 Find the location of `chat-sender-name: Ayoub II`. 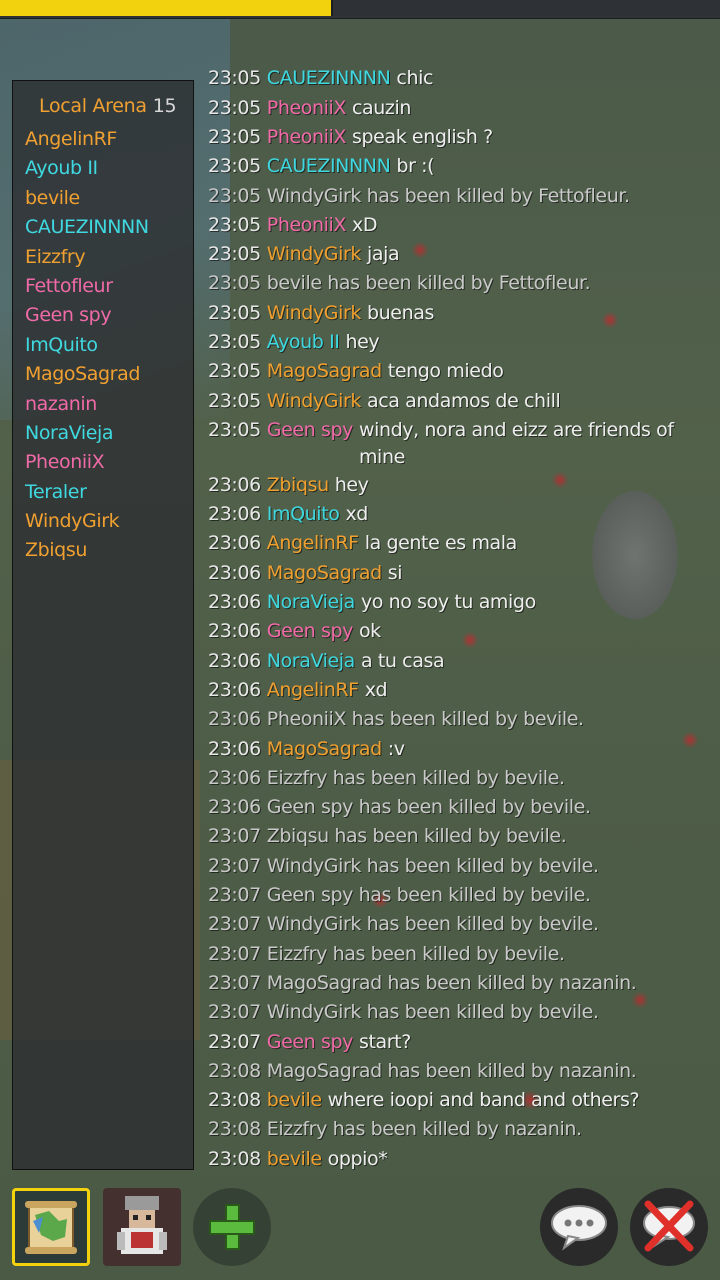

chat-sender-name: Ayoub II is located at coordinates (303, 342).